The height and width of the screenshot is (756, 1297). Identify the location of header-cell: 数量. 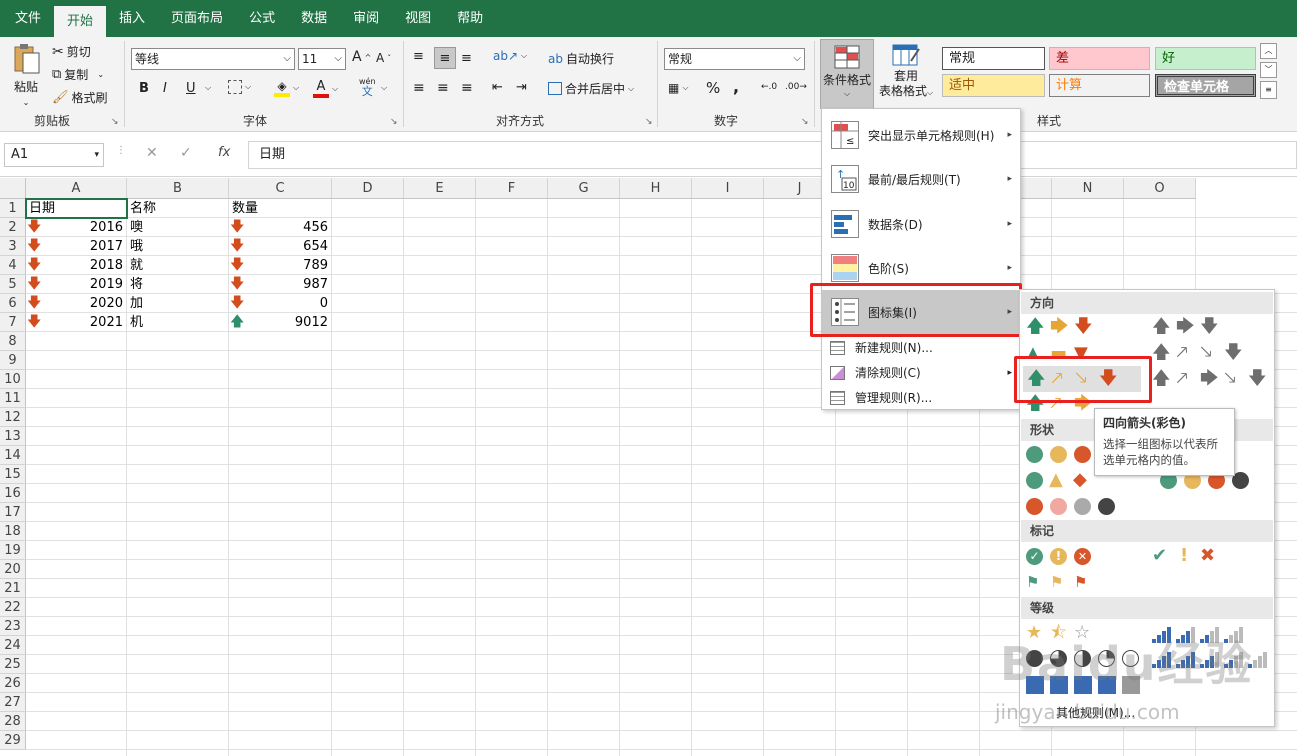
(278, 208).